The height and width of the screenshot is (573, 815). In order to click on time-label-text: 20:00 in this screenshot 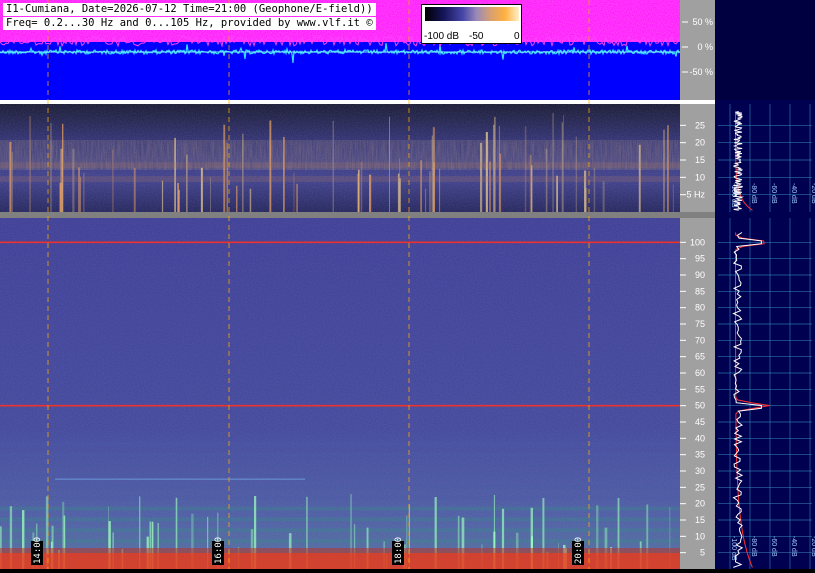, I will do `click(579, 550)`.